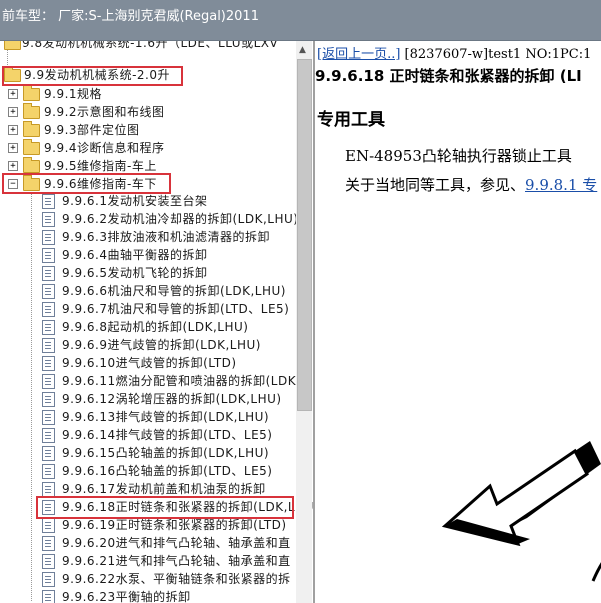 The width and height of the screenshot is (601, 603). Describe the element at coordinates (496, 54) in the screenshot. I see `document-id: [8237607-w]test1 NO:1PC:1` at that location.